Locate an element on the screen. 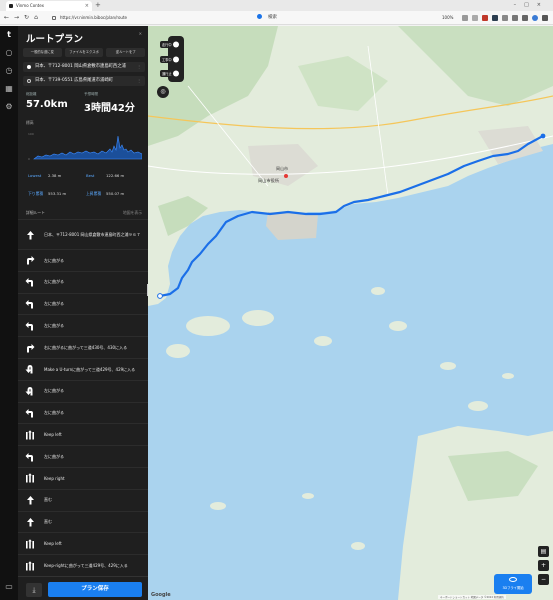 Image resolution: width=553 pixels, height=600 pixels. zoom-level: 100% is located at coordinates (447, 18).